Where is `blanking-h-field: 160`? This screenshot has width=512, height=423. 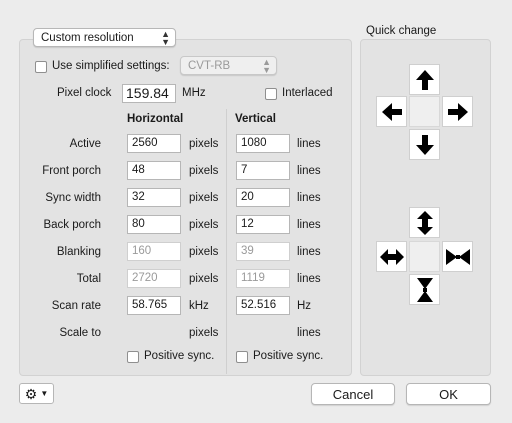 blanking-h-field: 160 is located at coordinates (154, 251).